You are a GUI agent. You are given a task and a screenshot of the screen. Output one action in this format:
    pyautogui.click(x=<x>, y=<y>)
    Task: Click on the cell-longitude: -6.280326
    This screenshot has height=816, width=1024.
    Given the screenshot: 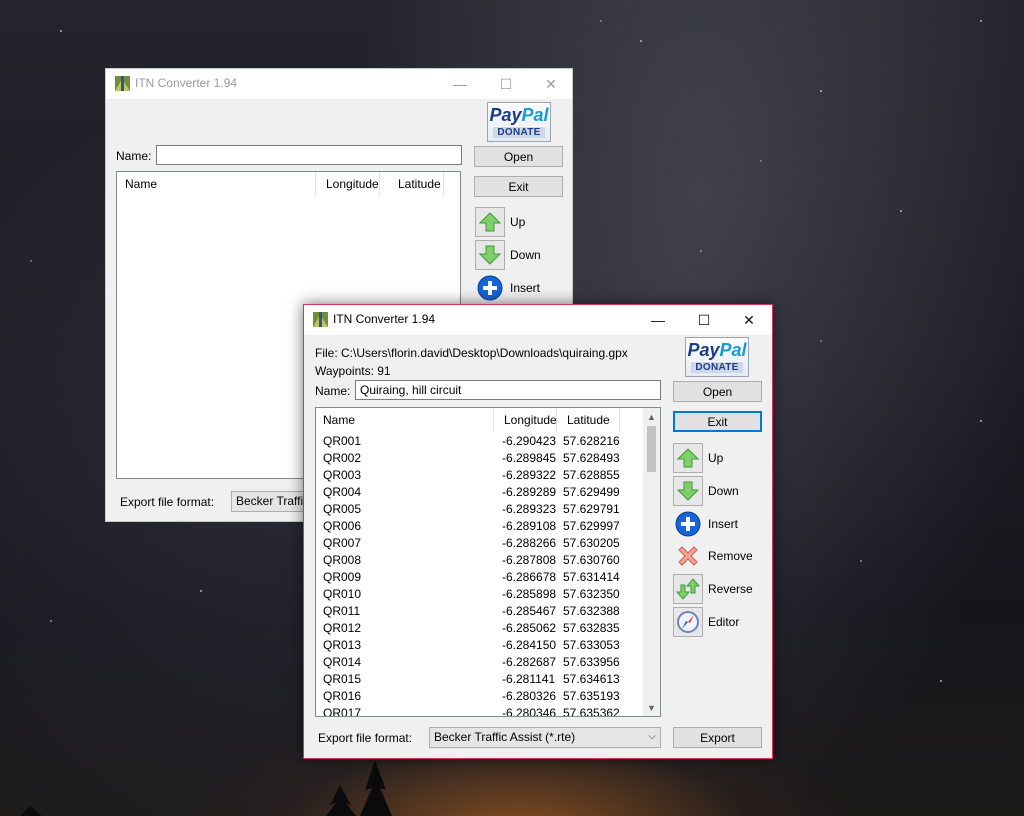 What is the action you would take?
    pyautogui.click(x=529, y=696)
    